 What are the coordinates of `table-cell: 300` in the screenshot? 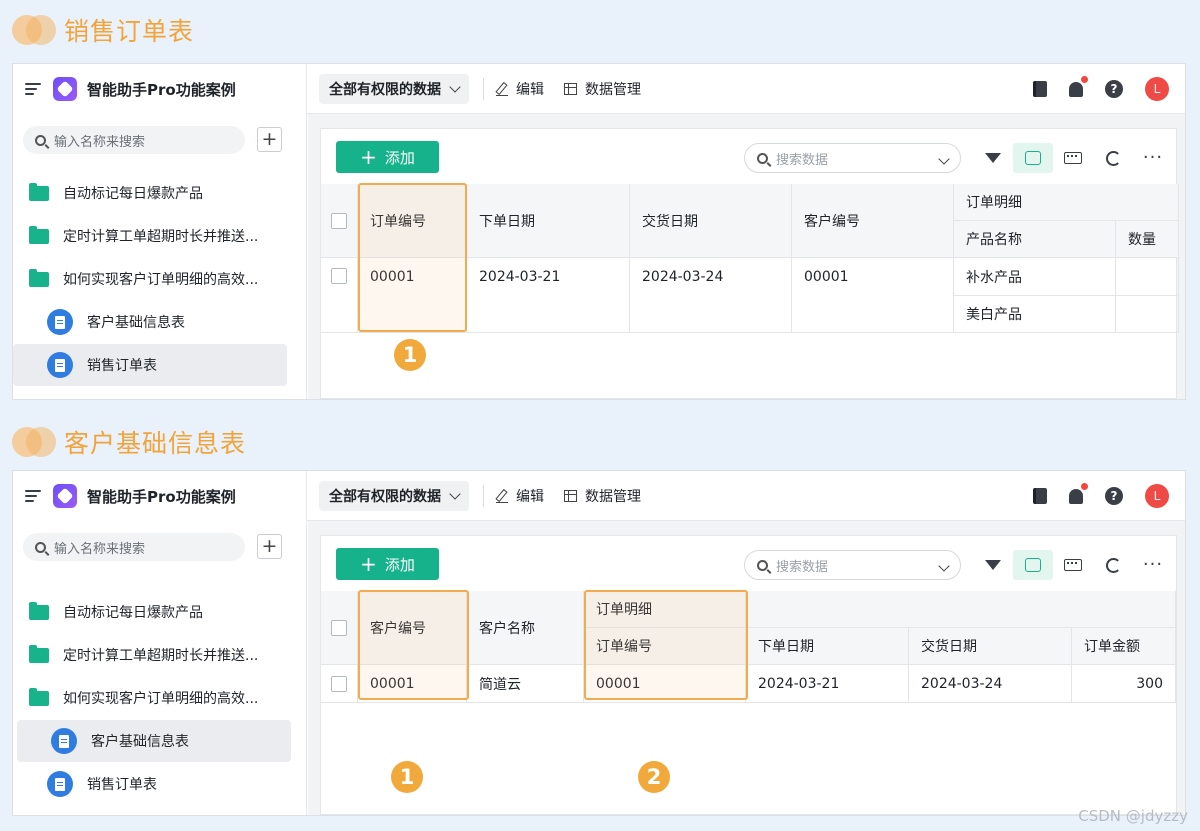 It's located at (1124, 684).